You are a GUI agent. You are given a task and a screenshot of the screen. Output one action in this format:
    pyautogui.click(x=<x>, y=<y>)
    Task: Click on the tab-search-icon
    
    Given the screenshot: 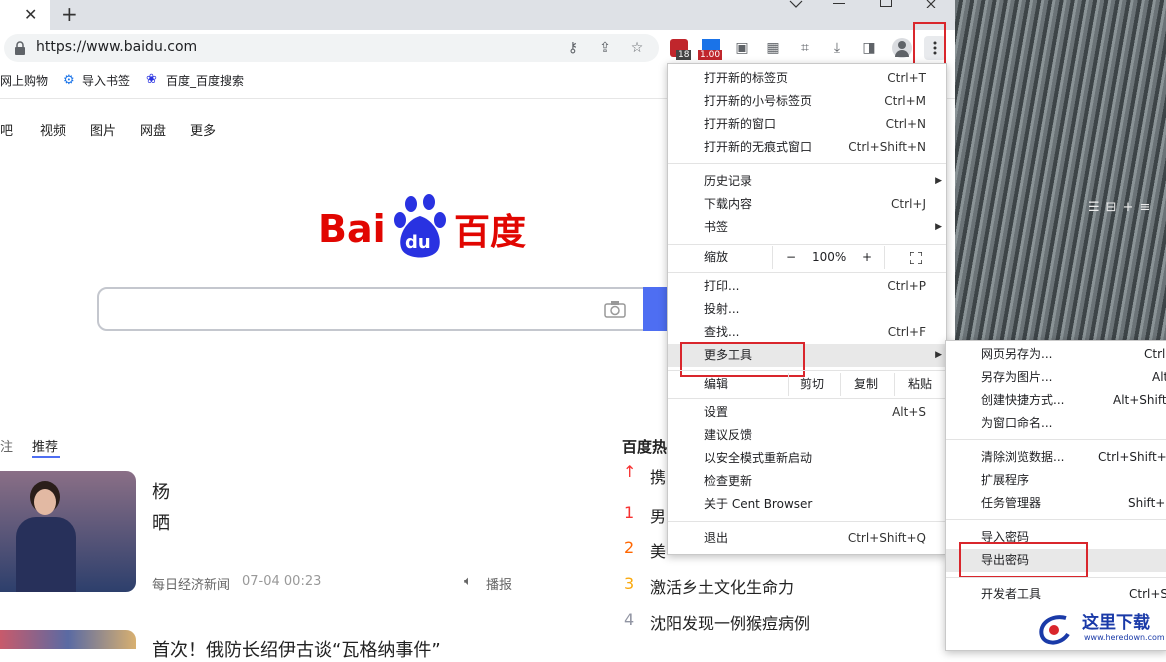 What is the action you would take?
    pyautogui.click(x=796, y=5)
    